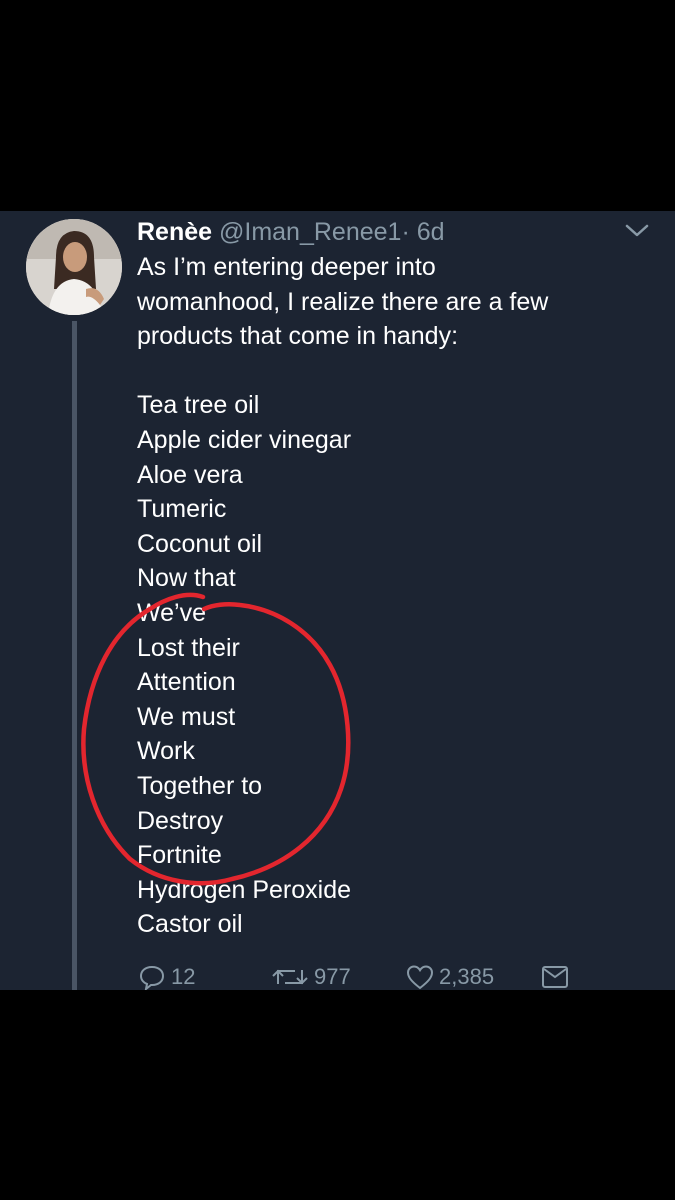 Image resolution: width=675 pixels, height=1200 pixels. What do you see at coordinates (74, 655) in the screenshot?
I see `thread-connector-line` at bounding box center [74, 655].